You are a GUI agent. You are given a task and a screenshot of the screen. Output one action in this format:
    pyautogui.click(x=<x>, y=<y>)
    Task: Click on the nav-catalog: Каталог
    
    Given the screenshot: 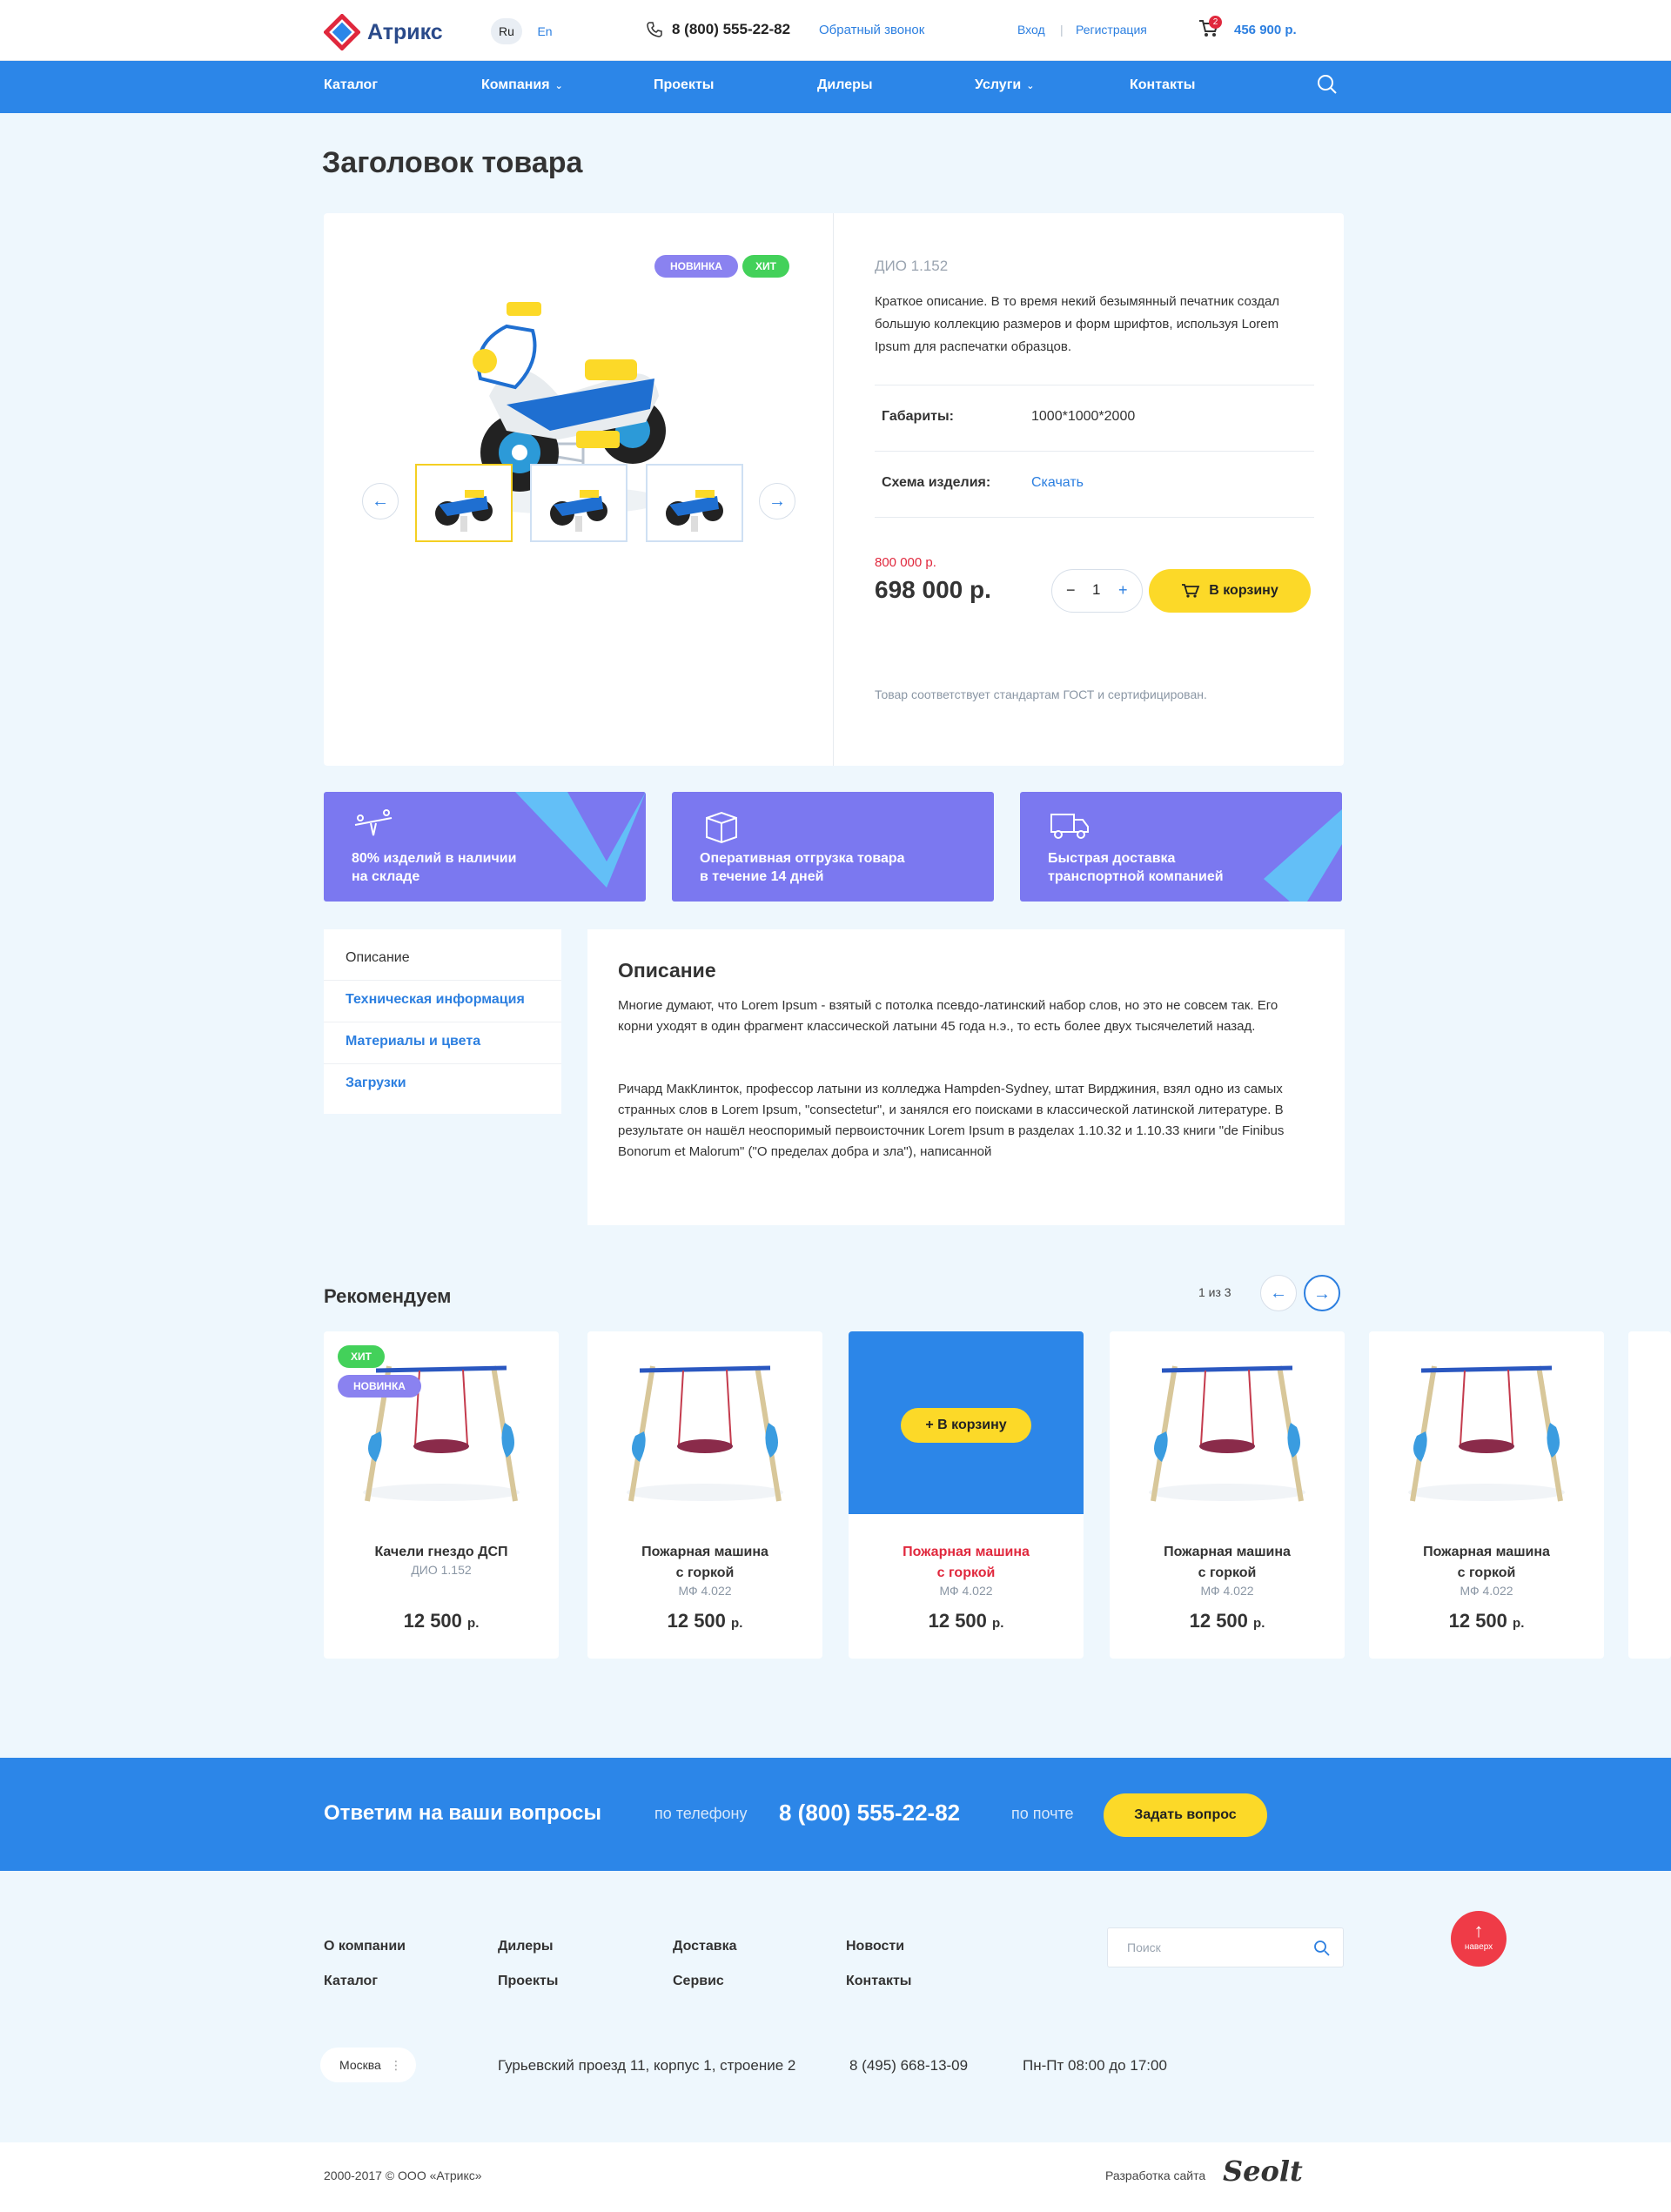 What is the action you would take?
    pyautogui.click(x=351, y=85)
    